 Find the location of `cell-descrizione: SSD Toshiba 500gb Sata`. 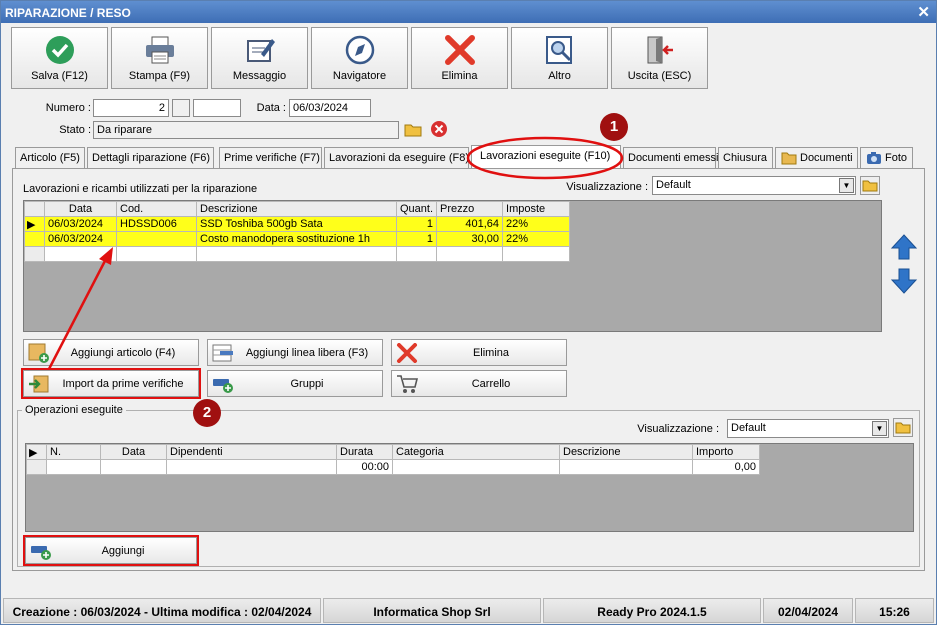

cell-descrizione: SSD Toshiba 500gb Sata is located at coordinates (296, 224).